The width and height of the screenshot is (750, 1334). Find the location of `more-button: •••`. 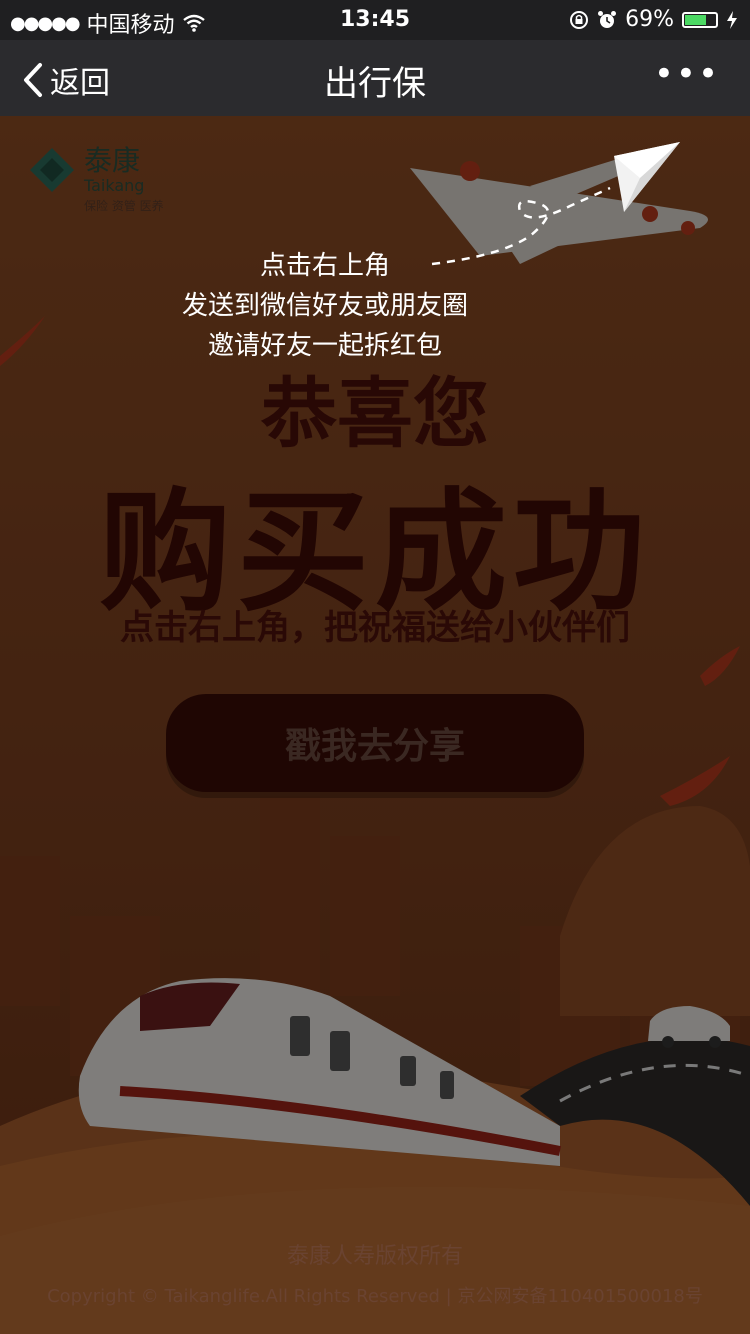

more-button: ••• is located at coordinates (687, 74).